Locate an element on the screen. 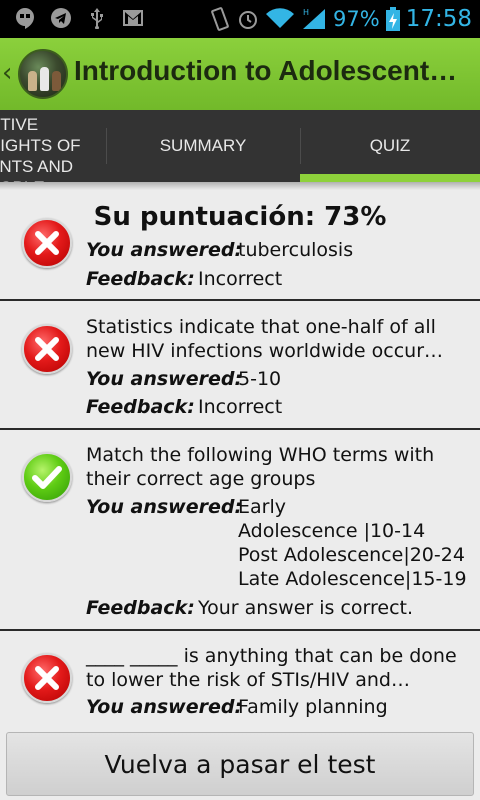 The width and height of the screenshot is (480, 800). app-logo is located at coordinates (43, 74).